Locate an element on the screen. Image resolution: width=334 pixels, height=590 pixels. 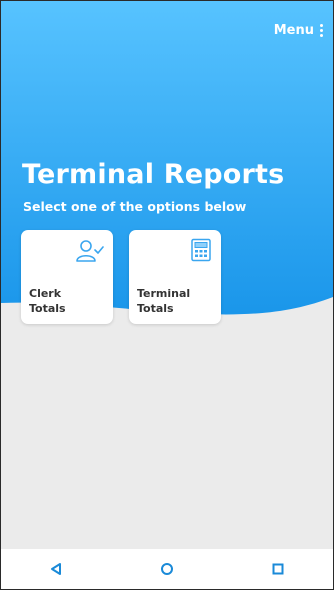
terminal-totals-line2: Totals is located at coordinates (155, 308).